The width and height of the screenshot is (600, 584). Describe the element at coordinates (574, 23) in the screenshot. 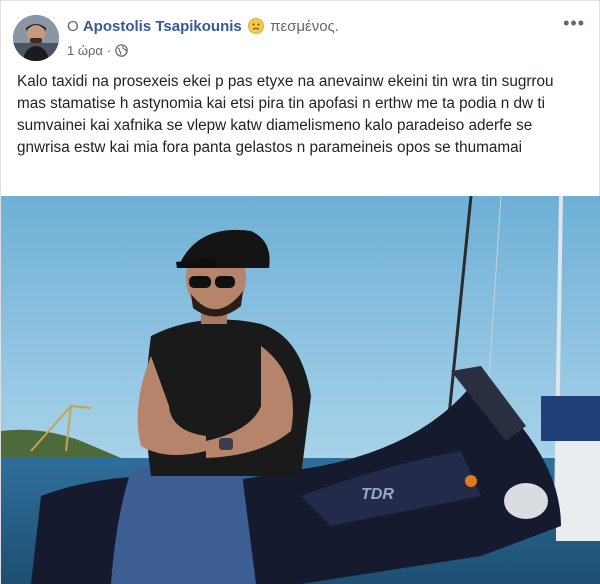

I see `more-options-icon: •••` at that location.